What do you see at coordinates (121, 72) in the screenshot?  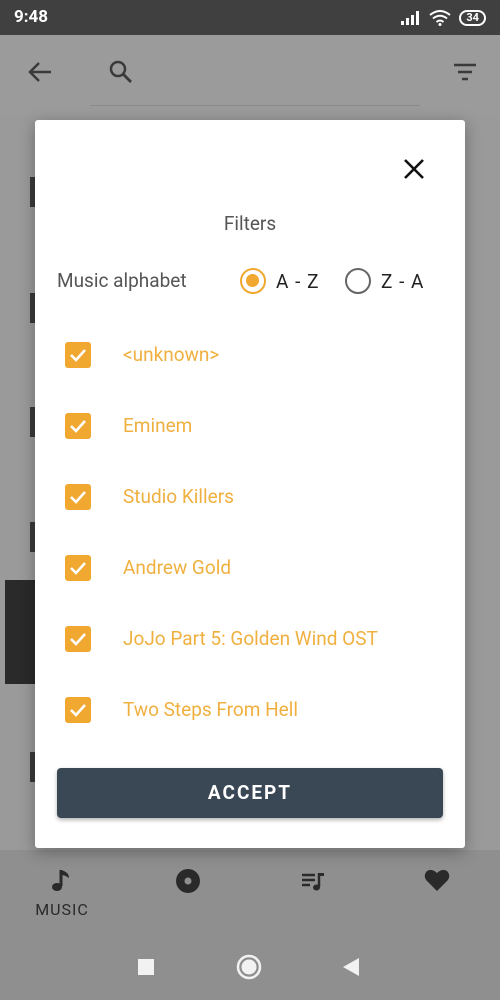 I see `search-icon` at bounding box center [121, 72].